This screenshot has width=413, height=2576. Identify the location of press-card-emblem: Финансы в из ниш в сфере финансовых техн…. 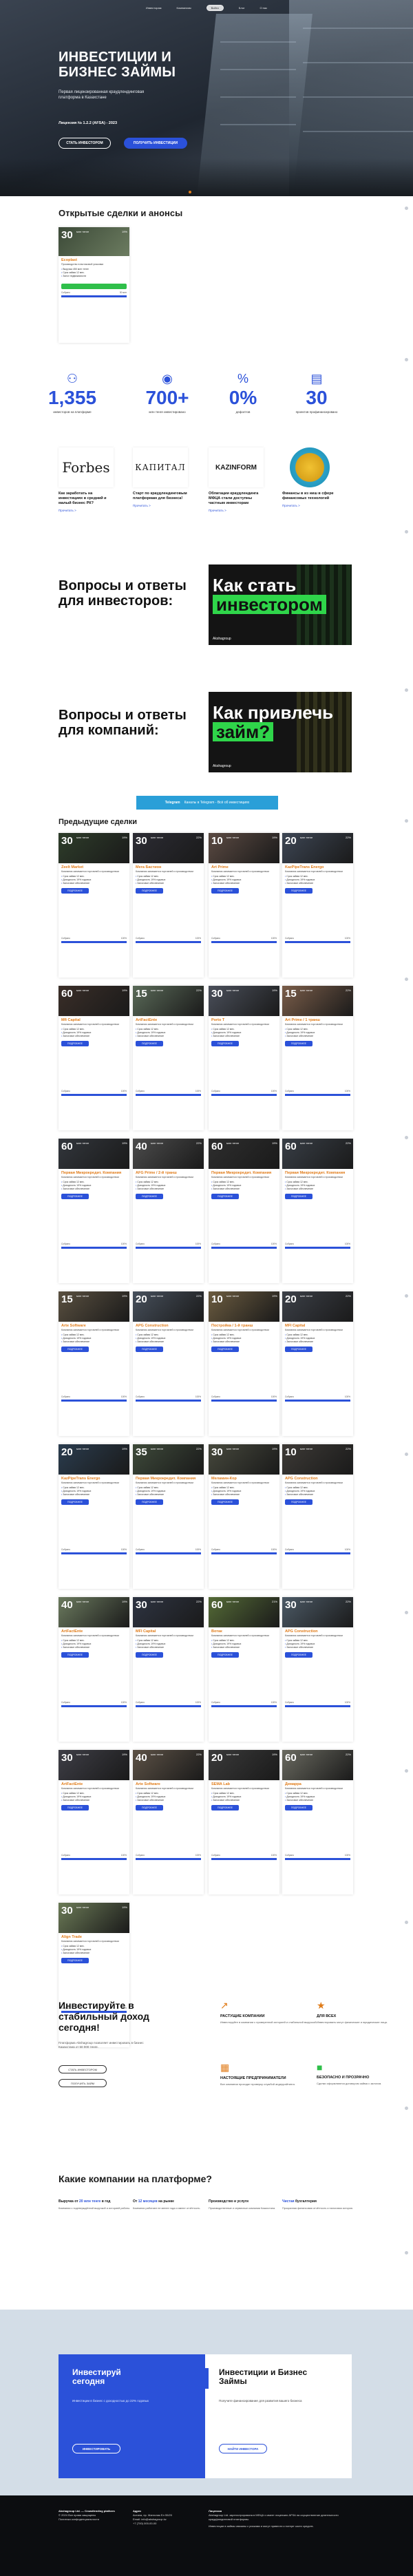
(309, 477).